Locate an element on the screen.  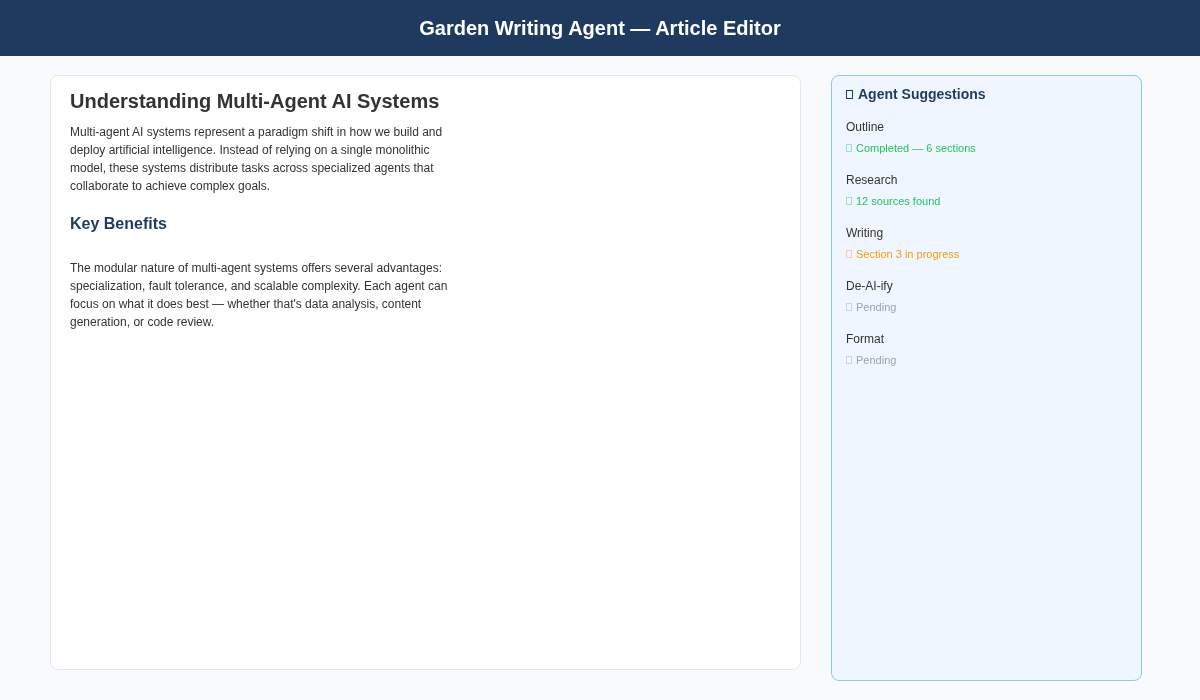
article-title: Understanding Multi-Agent AI Systems is located at coordinates (255, 101).